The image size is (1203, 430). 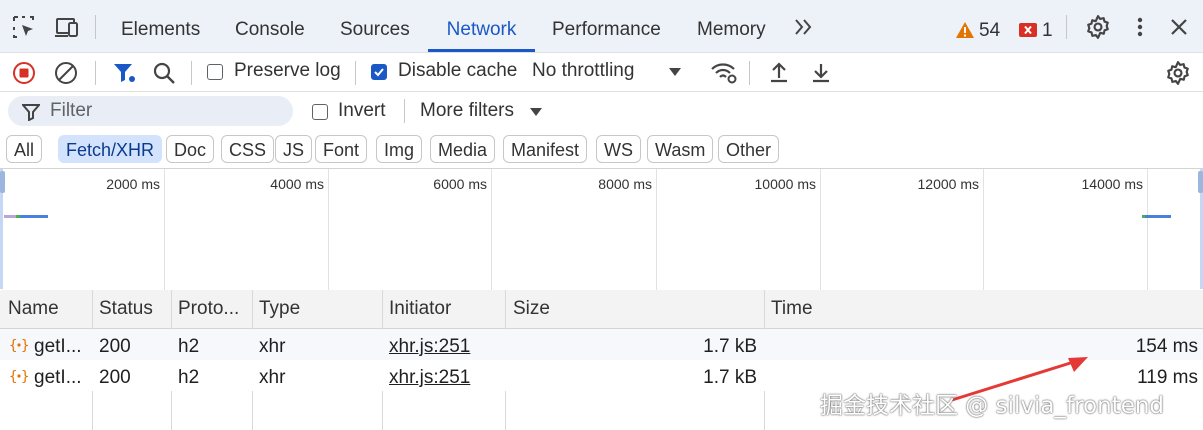 What do you see at coordinates (24, 149) in the screenshot?
I see `filter-chip-all: All` at bounding box center [24, 149].